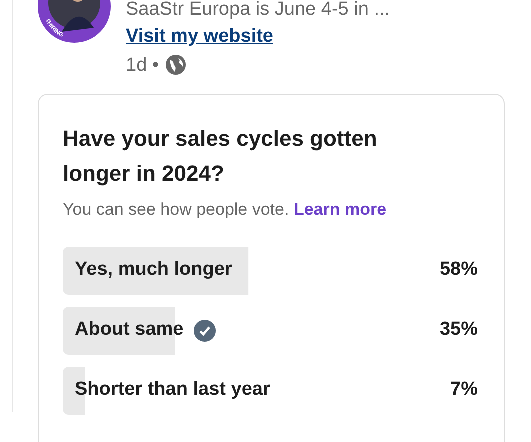 The width and height of the screenshot is (531, 442). What do you see at coordinates (205, 331) in the screenshot?
I see `check-icon` at bounding box center [205, 331].